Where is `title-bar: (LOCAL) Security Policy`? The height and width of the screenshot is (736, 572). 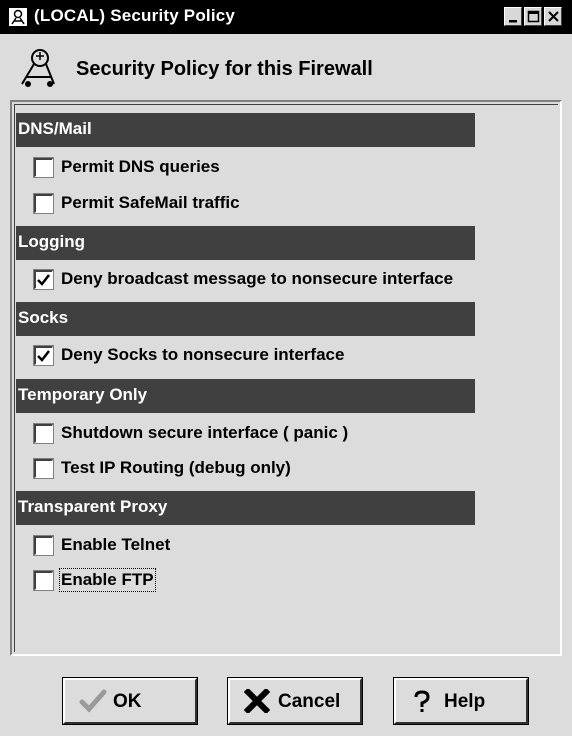 title-bar: (LOCAL) Security Policy is located at coordinates (286, 17).